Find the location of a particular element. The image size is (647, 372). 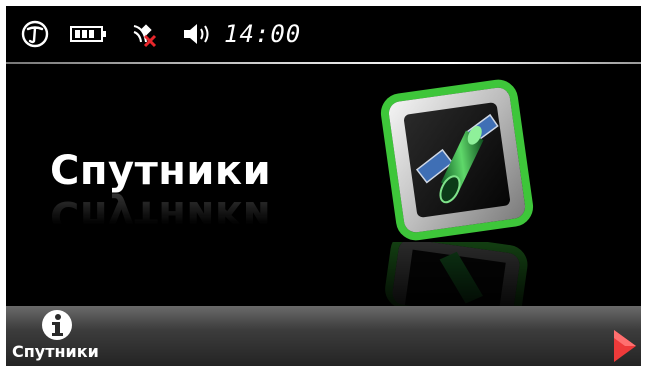

satellite-icon is located at coordinates (457, 160).